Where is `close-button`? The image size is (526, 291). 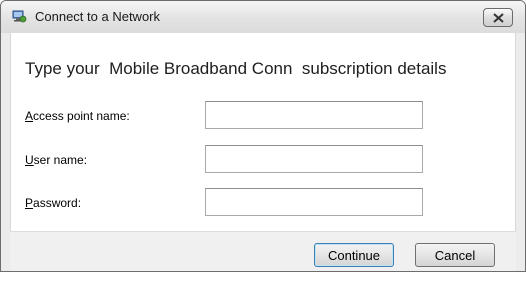 close-button is located at coordinates (498, 17).